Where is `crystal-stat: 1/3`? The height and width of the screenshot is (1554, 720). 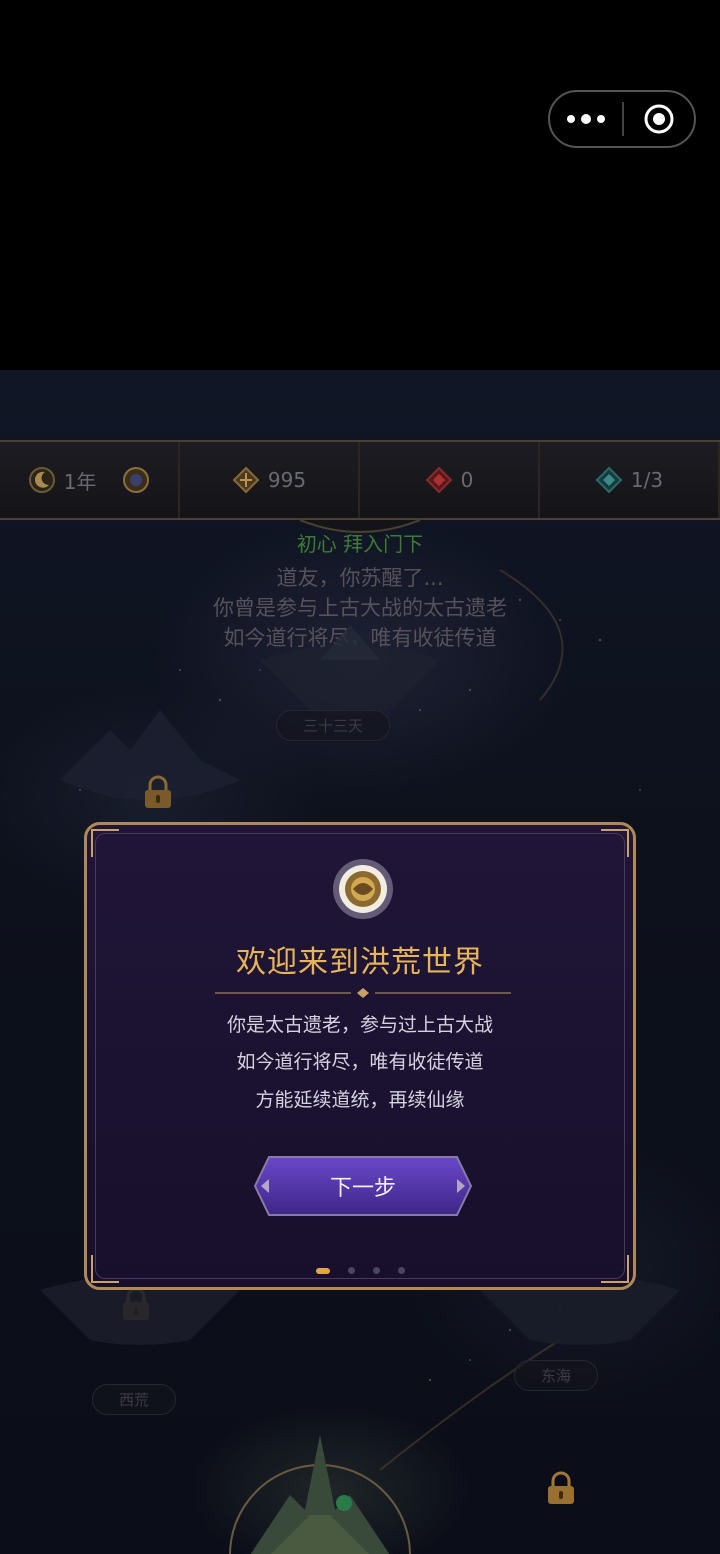 crystal-stat: 1/3 is located at coordinates (630, 480).